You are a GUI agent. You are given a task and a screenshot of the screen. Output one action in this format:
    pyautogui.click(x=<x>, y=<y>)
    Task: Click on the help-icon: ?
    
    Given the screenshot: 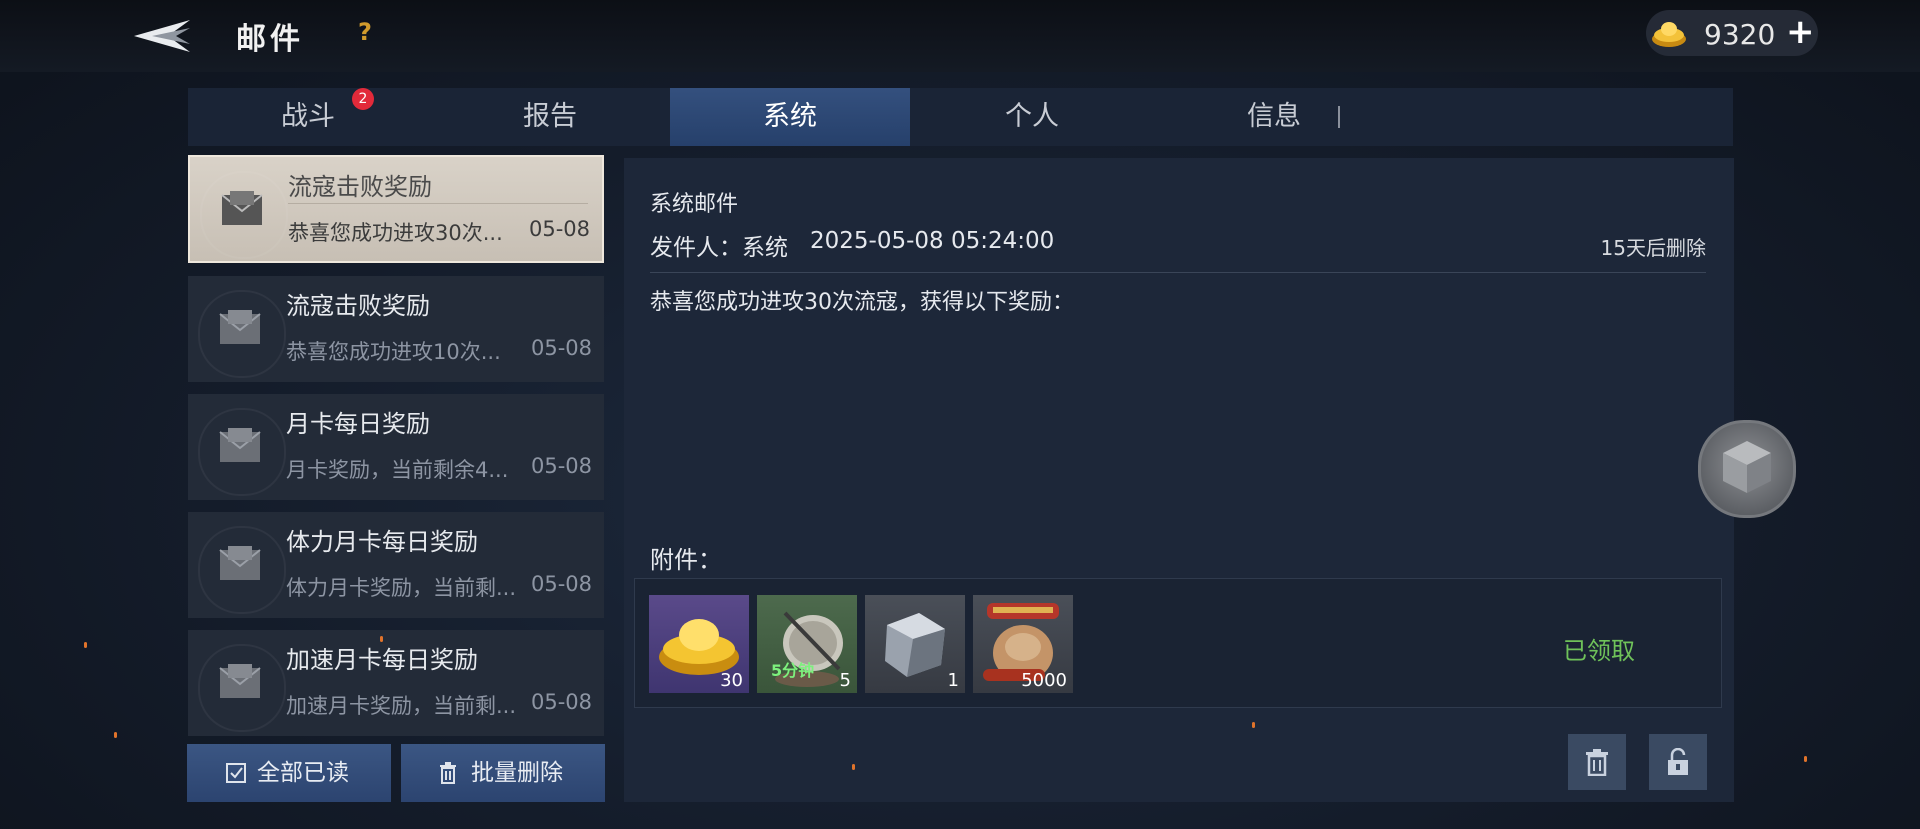 What is the action you would take?
    pyautogui.click(x=365, y=32)
    